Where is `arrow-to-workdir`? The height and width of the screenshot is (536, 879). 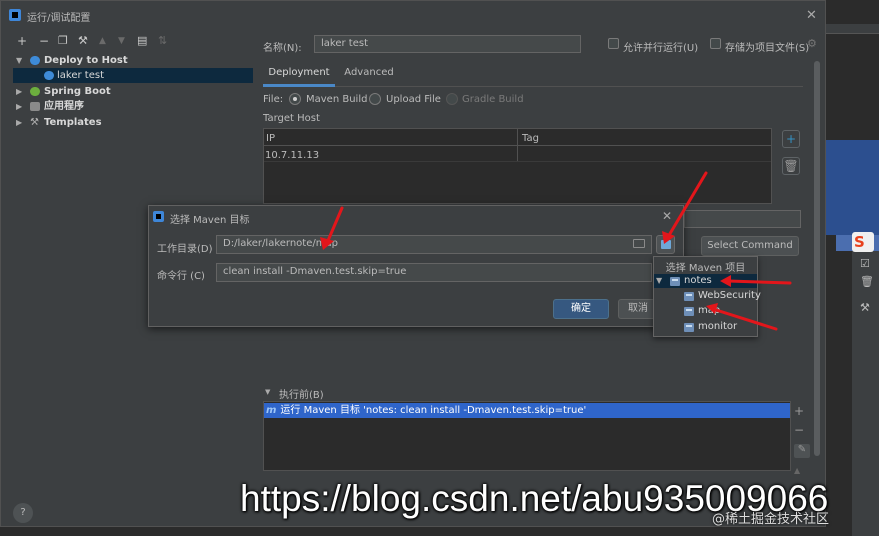 arrow-to-workdir is located at coordinates (334, 225).